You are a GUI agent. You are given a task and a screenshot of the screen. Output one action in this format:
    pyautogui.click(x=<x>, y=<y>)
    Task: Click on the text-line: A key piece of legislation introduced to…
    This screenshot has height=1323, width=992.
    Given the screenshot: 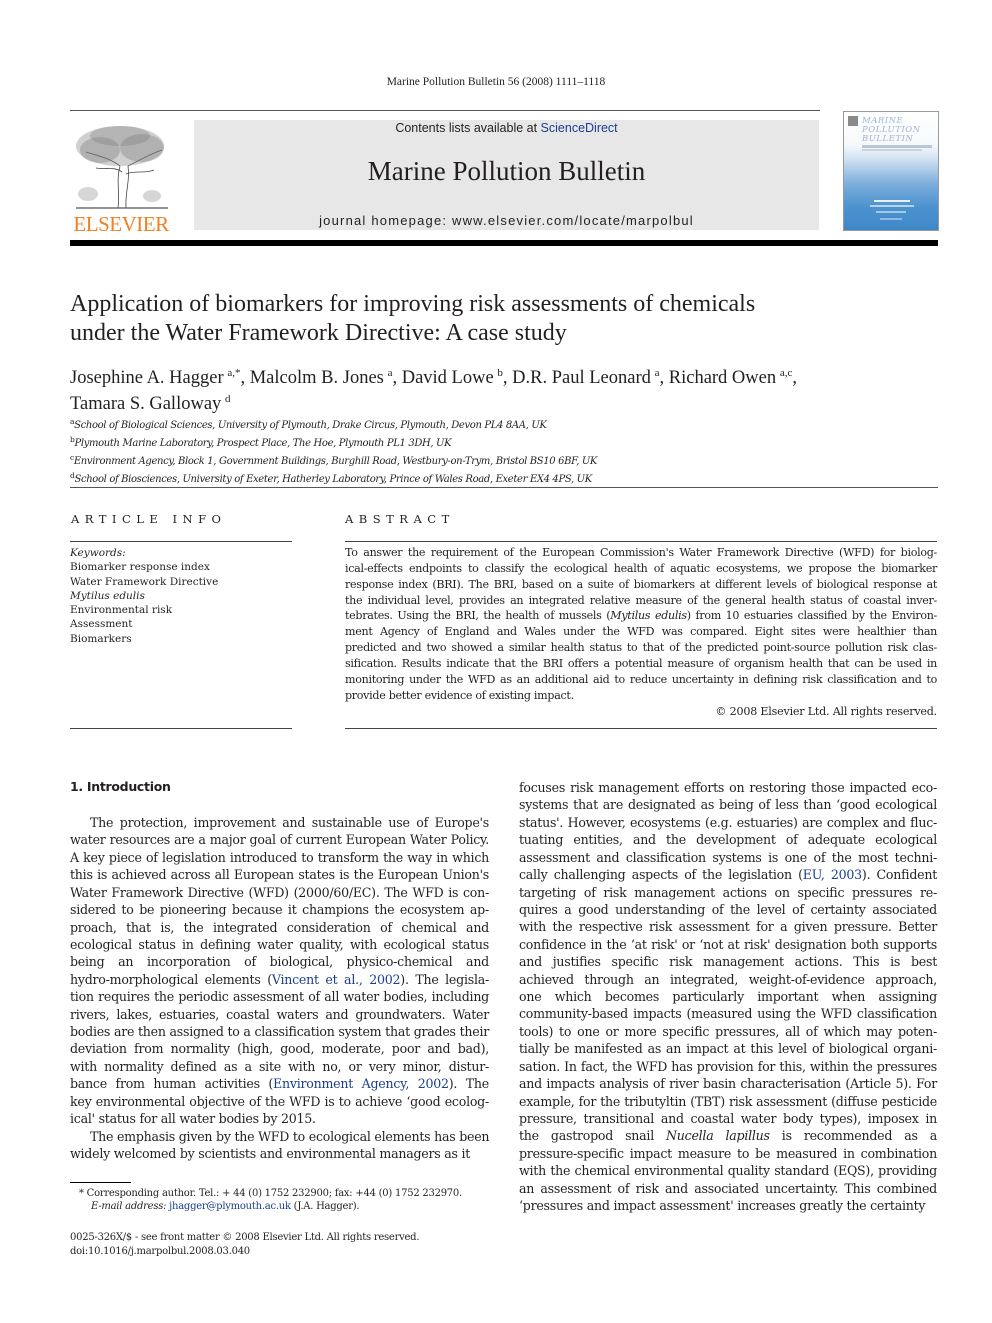 What is the action you would take?
    pyautogui.click(x=279, y=857)
    